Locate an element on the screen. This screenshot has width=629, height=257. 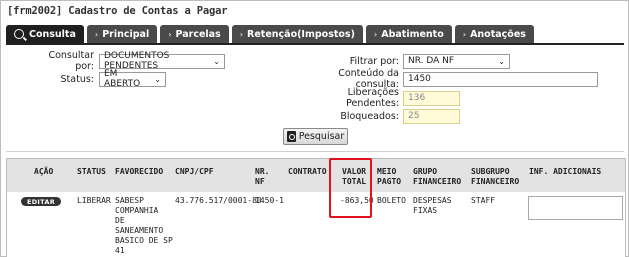
liberacoes-label: Liberações Pendentes: is located at coordinates (372, 98).